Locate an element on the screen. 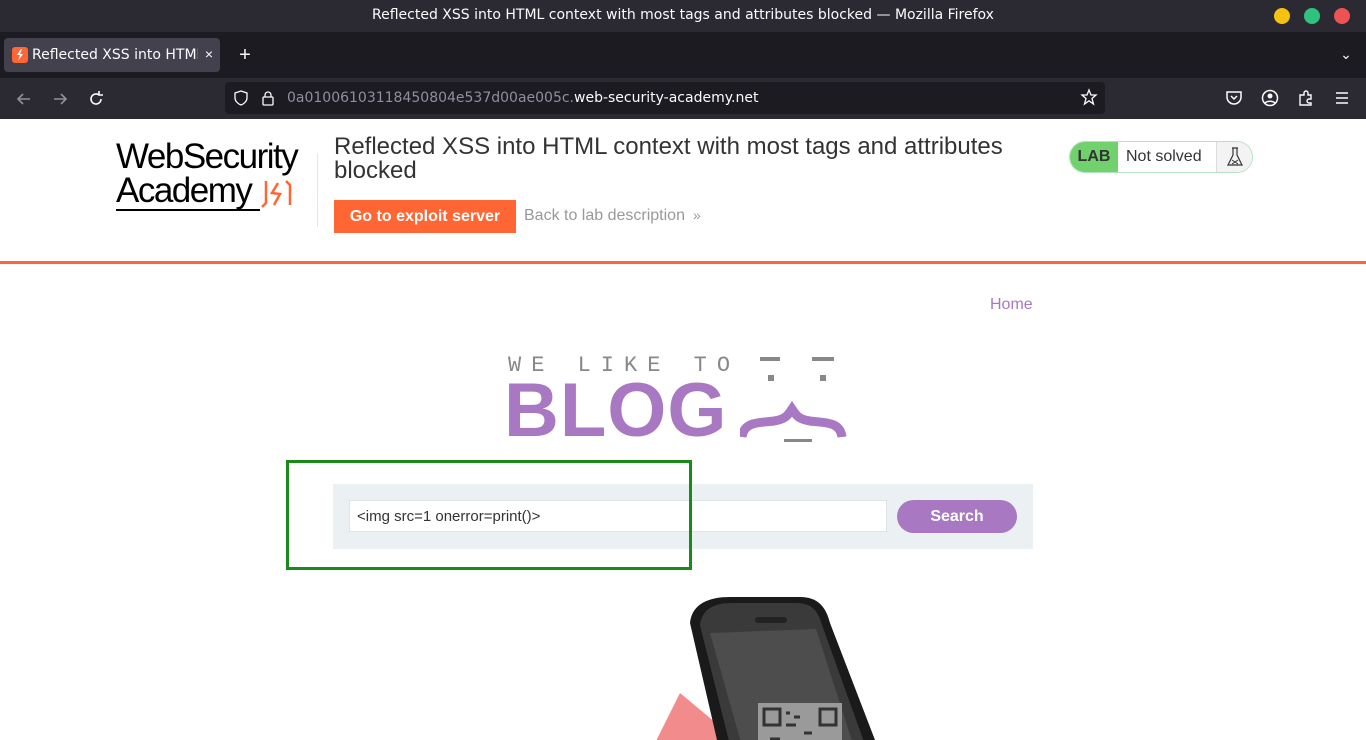 The height and width of the screenshot is (740, 1366). maximize-button is located at coordinates (1312, 16).